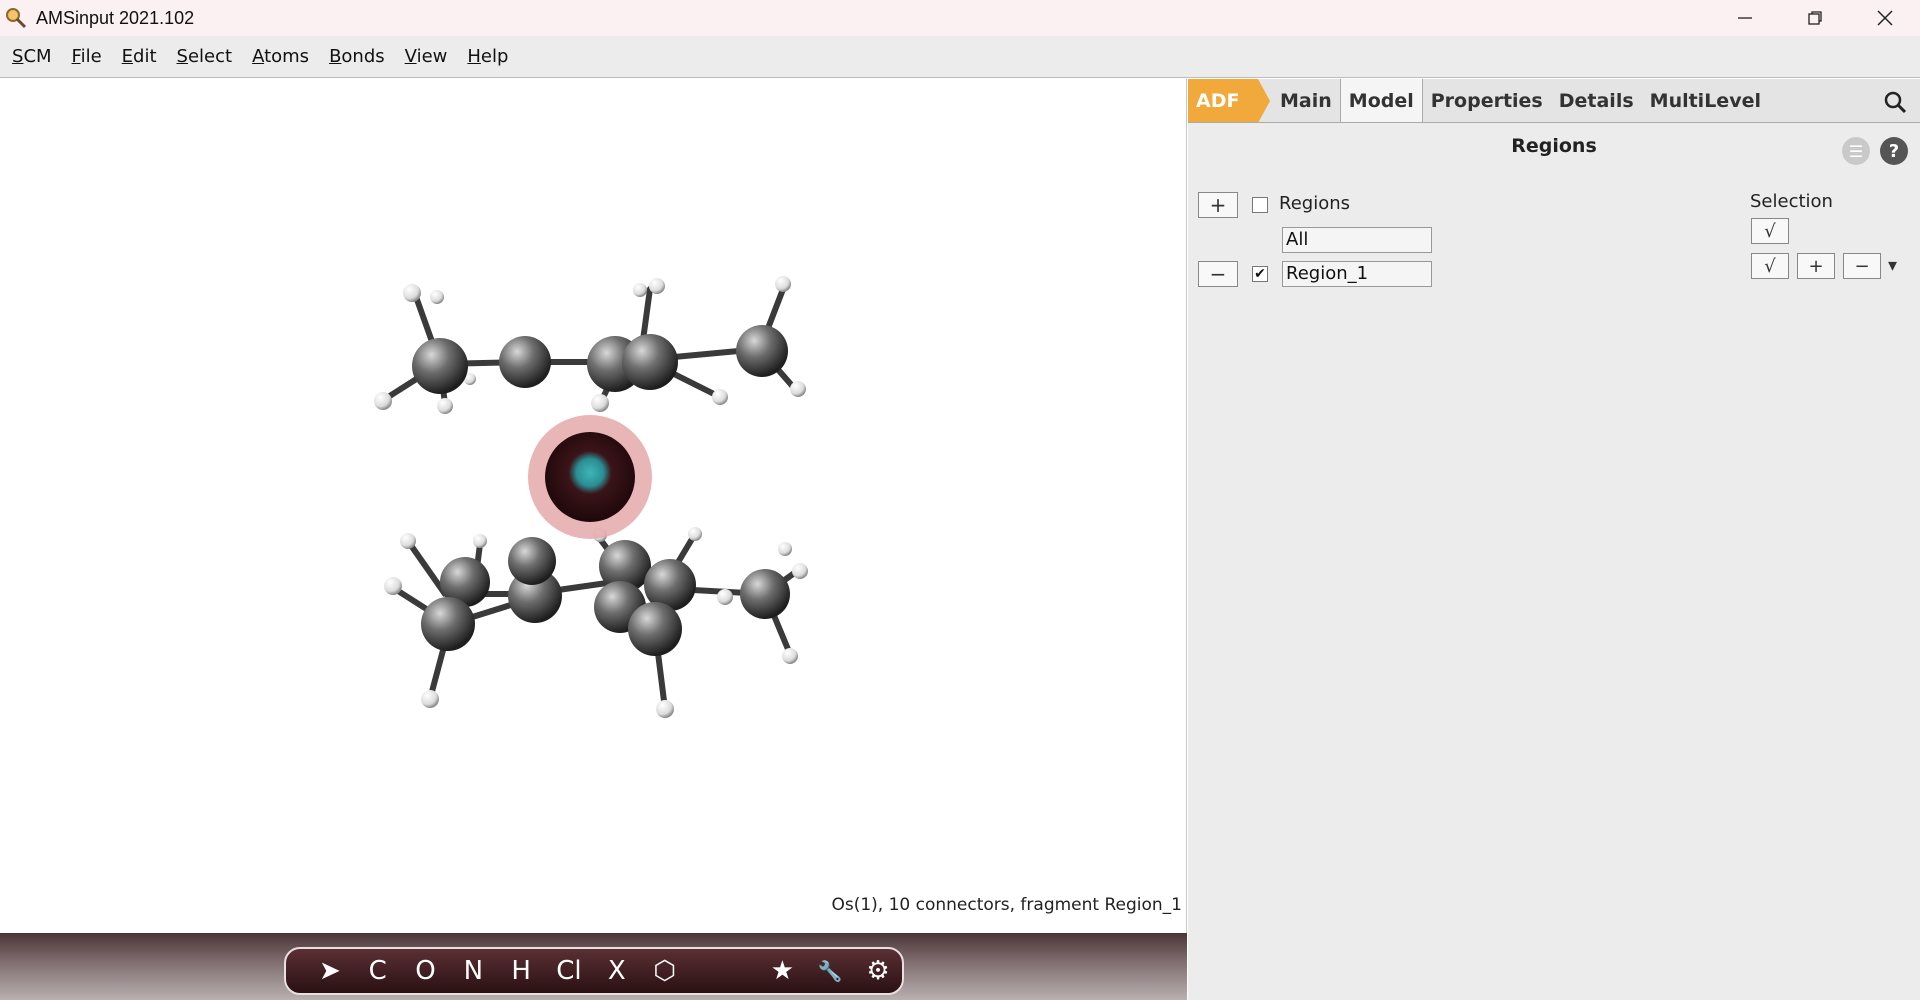  What do you see at coordinates (1006, 905) in the screenshot?
I see `status-text: Os(1), 10 connectors, fragment Region_1` at bounding box center [1006, 905].